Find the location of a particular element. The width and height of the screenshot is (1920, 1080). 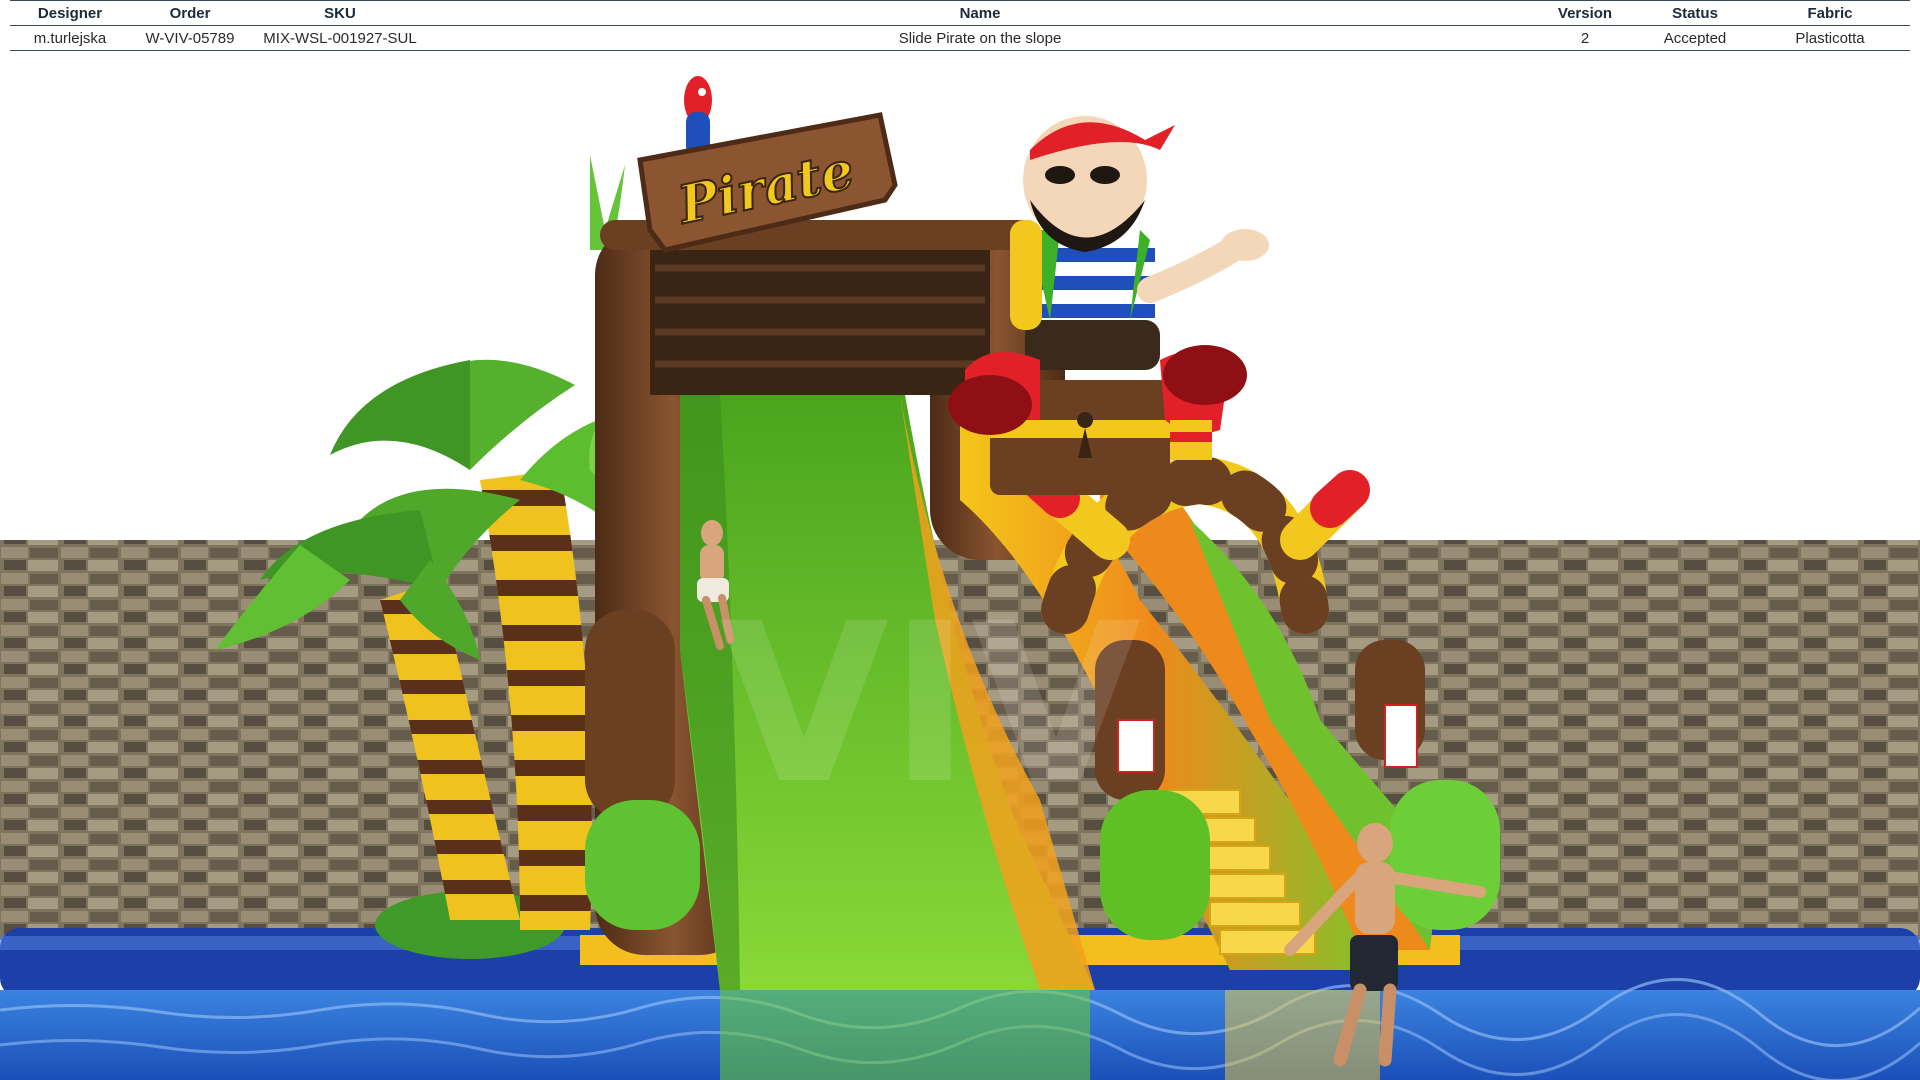

safety-label is located at coordinates (1401, 736).